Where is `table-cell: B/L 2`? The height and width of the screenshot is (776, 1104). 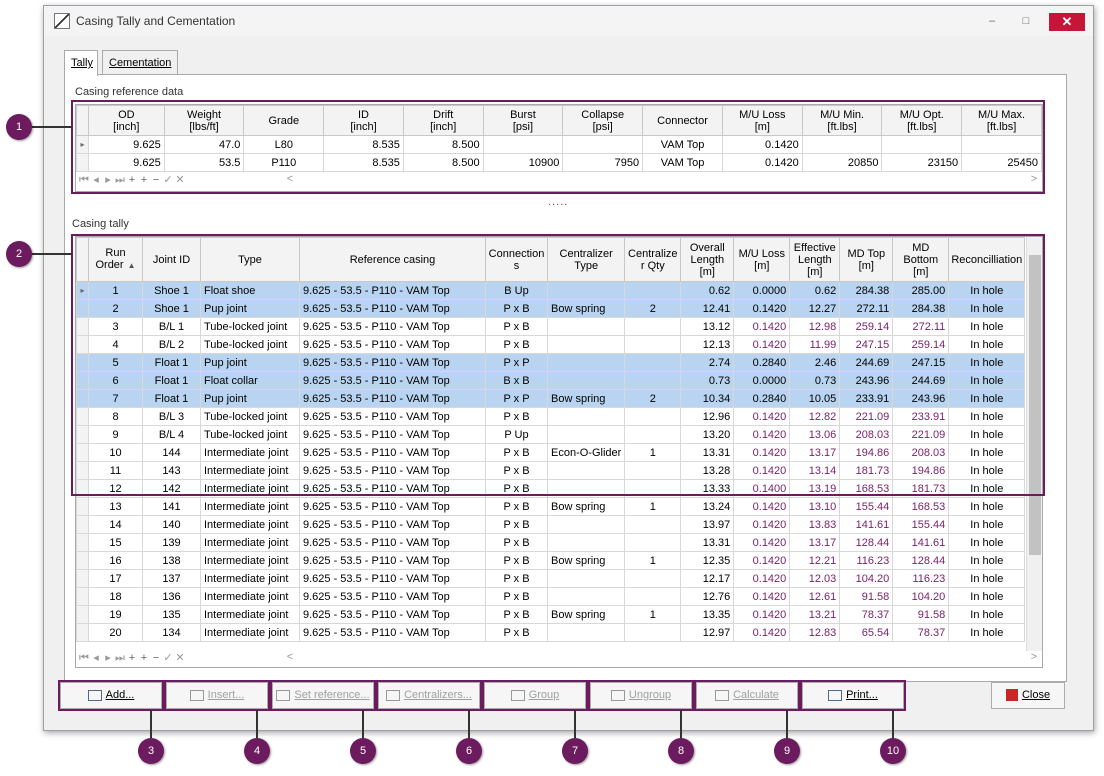
table-cell: B/L 2 is located at coordinates (171, 344).